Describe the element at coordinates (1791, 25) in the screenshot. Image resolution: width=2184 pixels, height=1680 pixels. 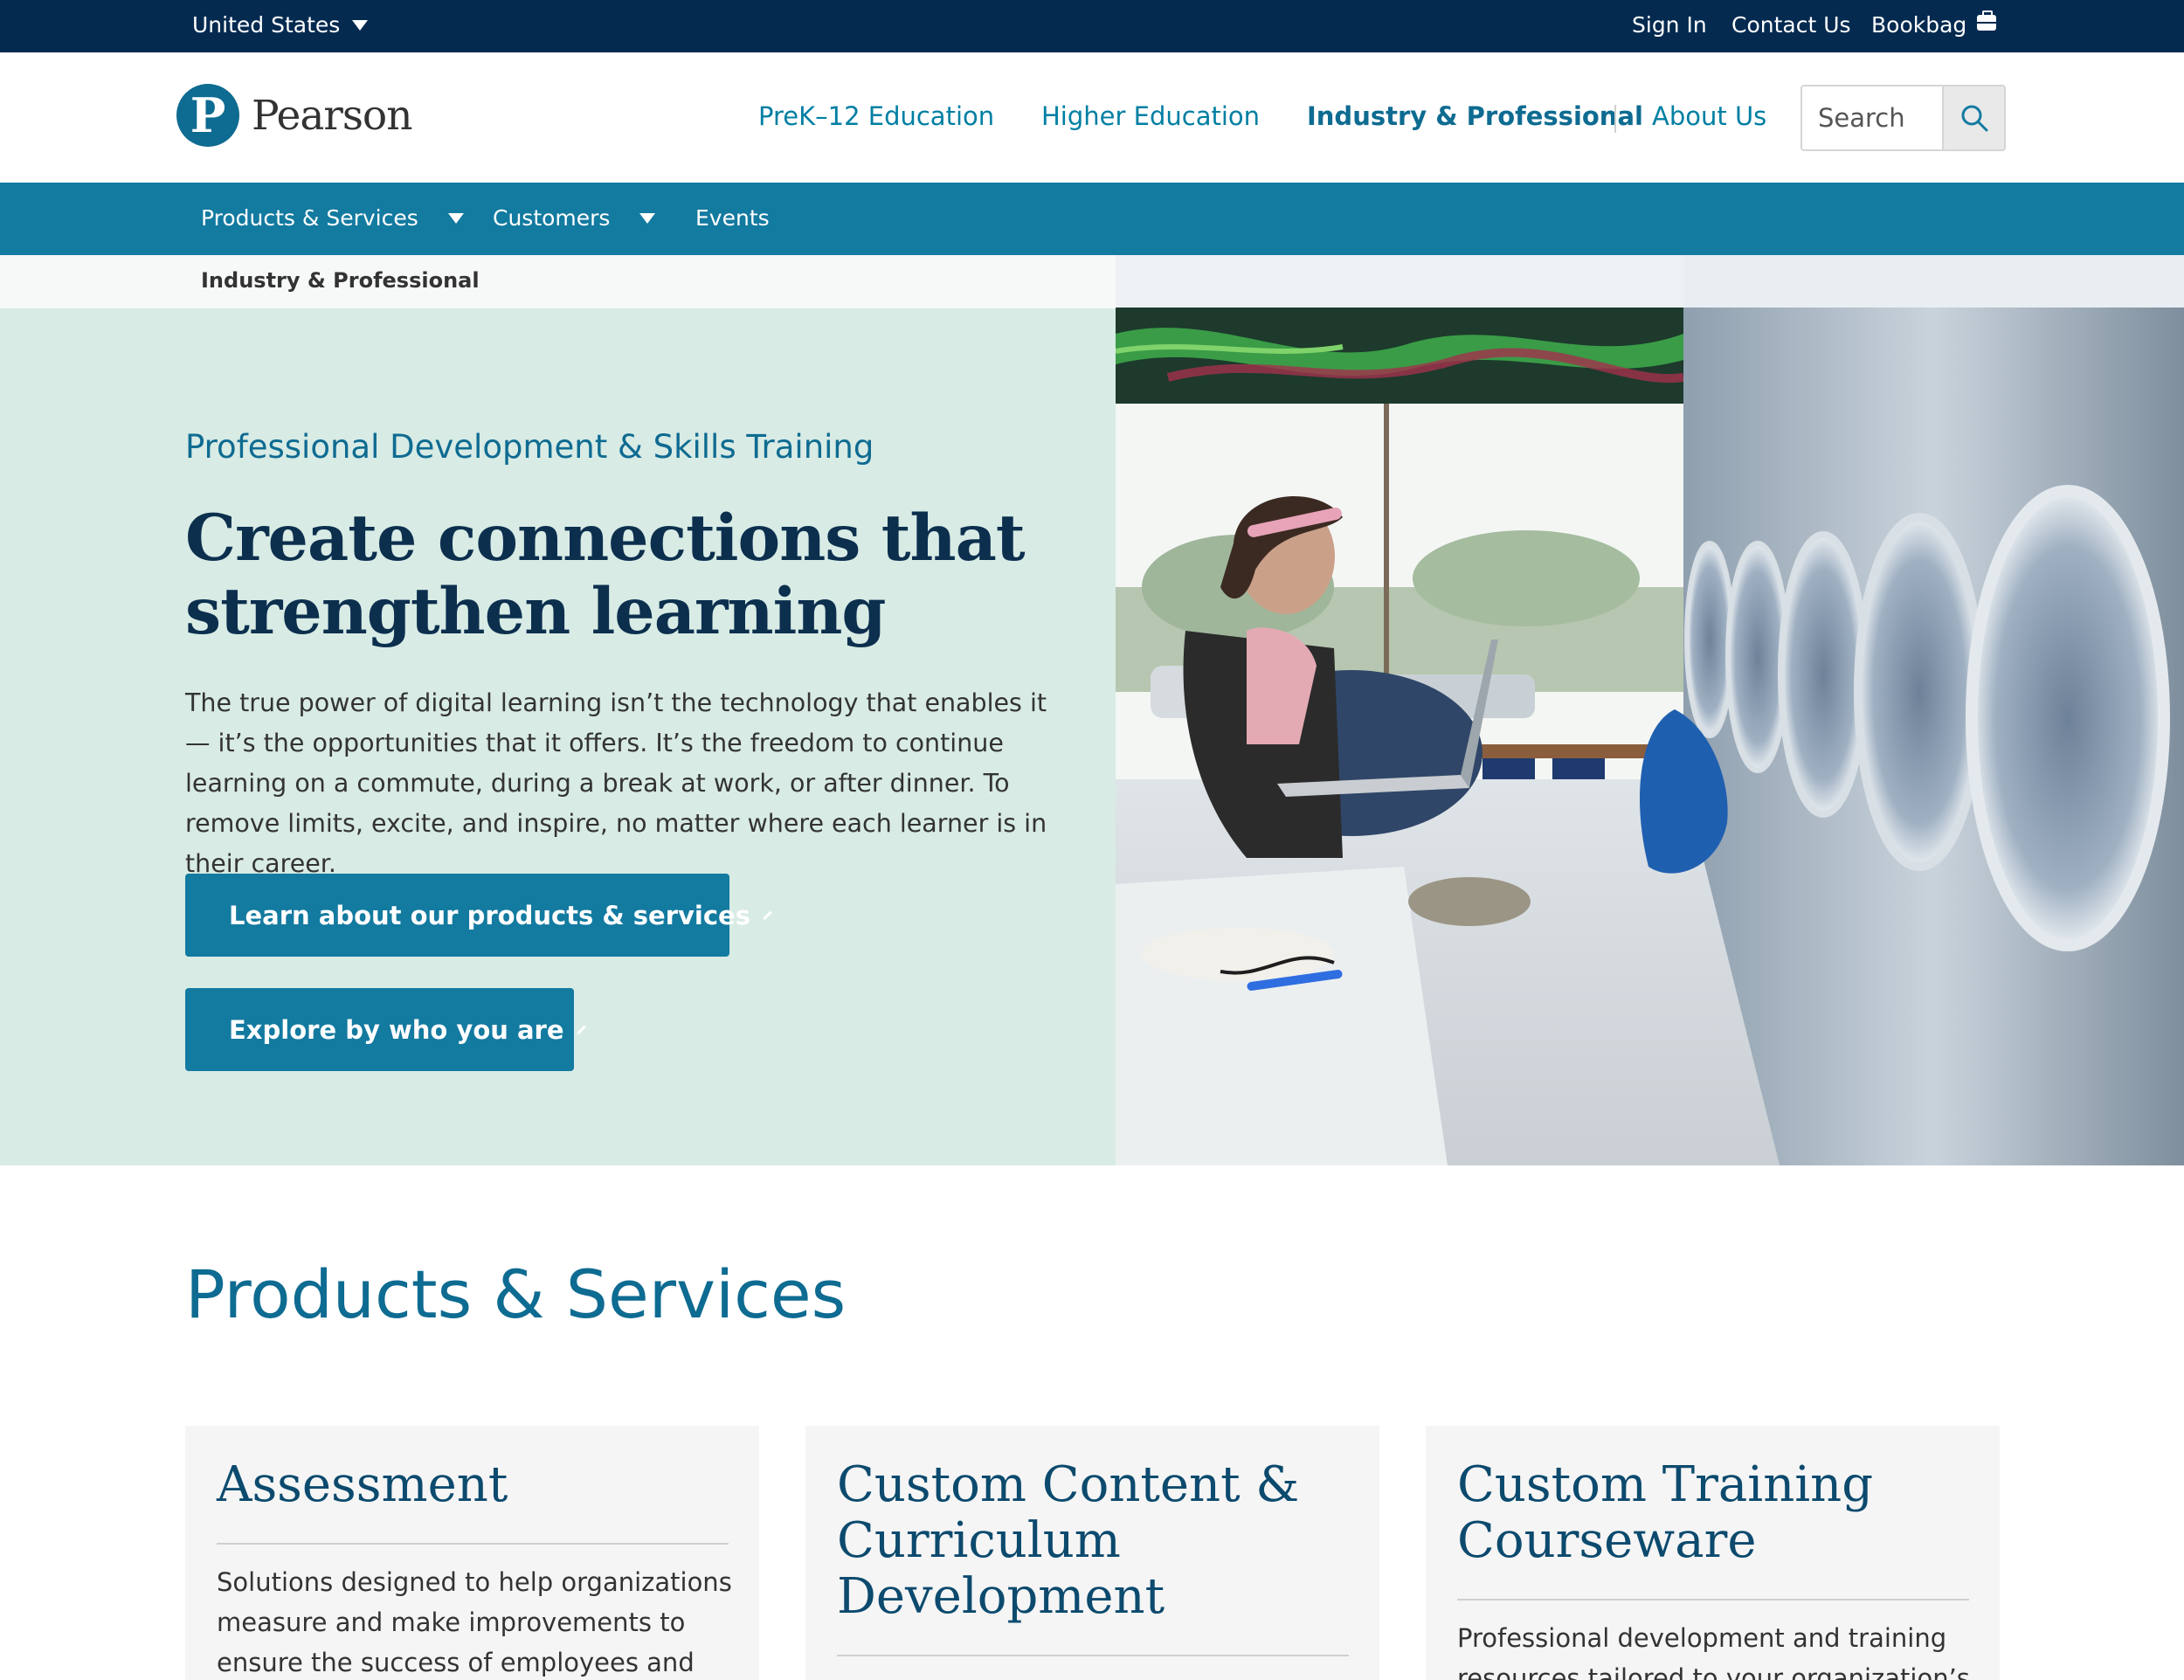
I see `contact-us-link: Contact Us` at that location.